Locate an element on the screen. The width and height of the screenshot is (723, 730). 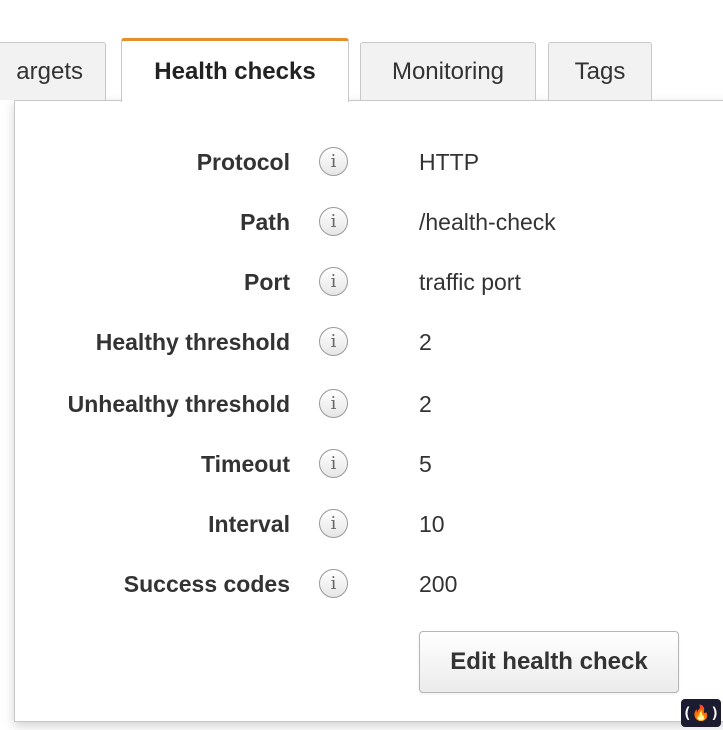
field-label: Protocol is located at coordinates (243, 162).